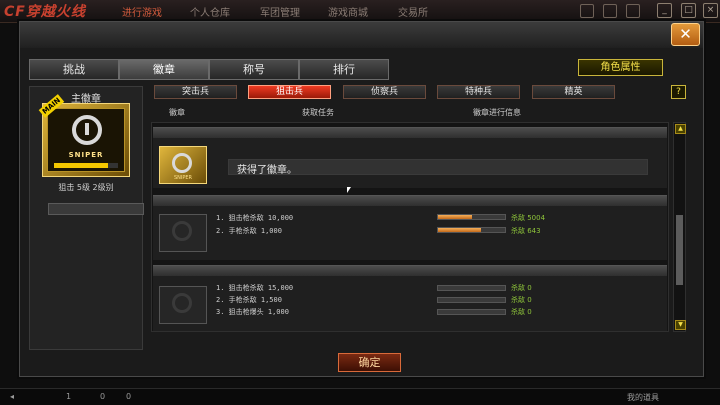 The height and width of the screenshot is (405, 720). I want to click on game-logo: CF穿越火线, so click(45, 12).